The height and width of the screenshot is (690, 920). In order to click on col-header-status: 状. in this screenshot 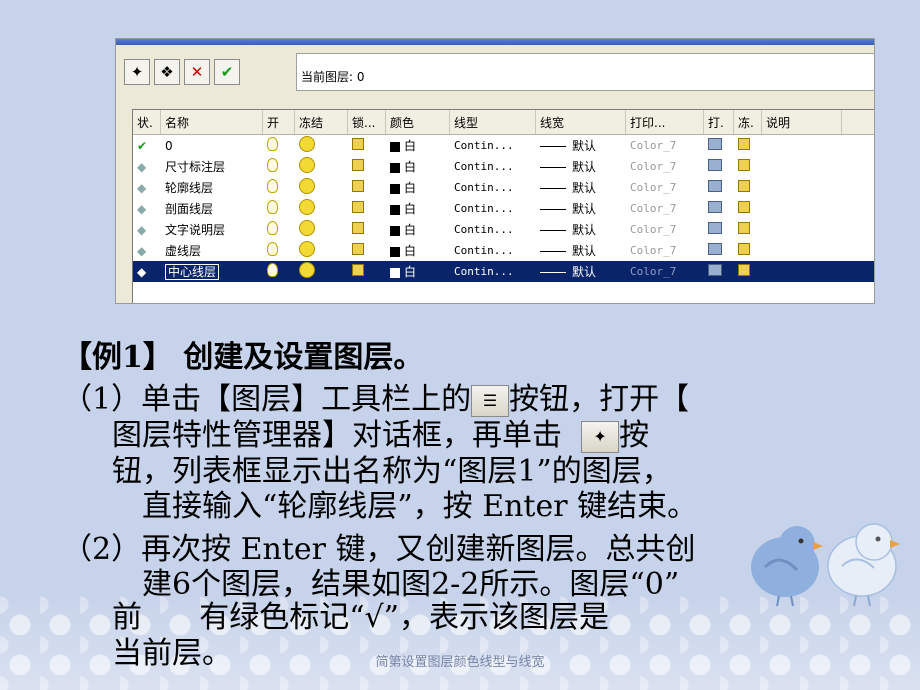, I will do `click(147, 122)`.